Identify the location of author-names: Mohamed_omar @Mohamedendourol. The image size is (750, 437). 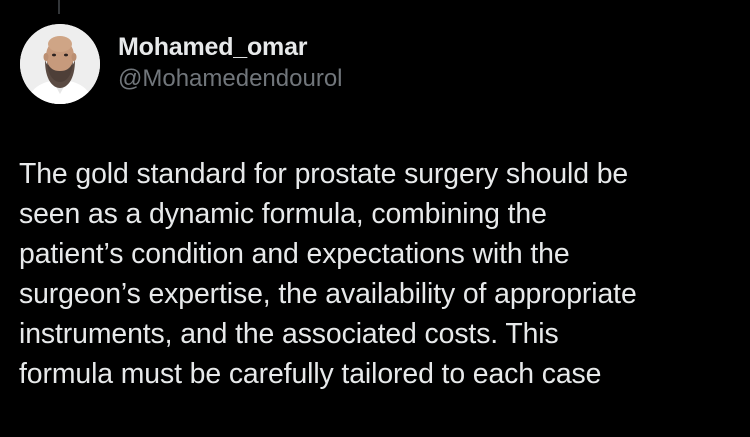
(230, 63).